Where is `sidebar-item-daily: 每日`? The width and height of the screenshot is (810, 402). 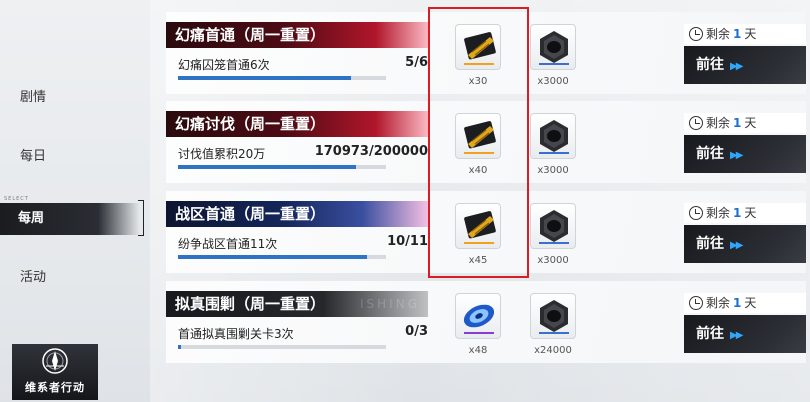
sidebar-item-daily: 每日 is located at coordinates (70, 157).